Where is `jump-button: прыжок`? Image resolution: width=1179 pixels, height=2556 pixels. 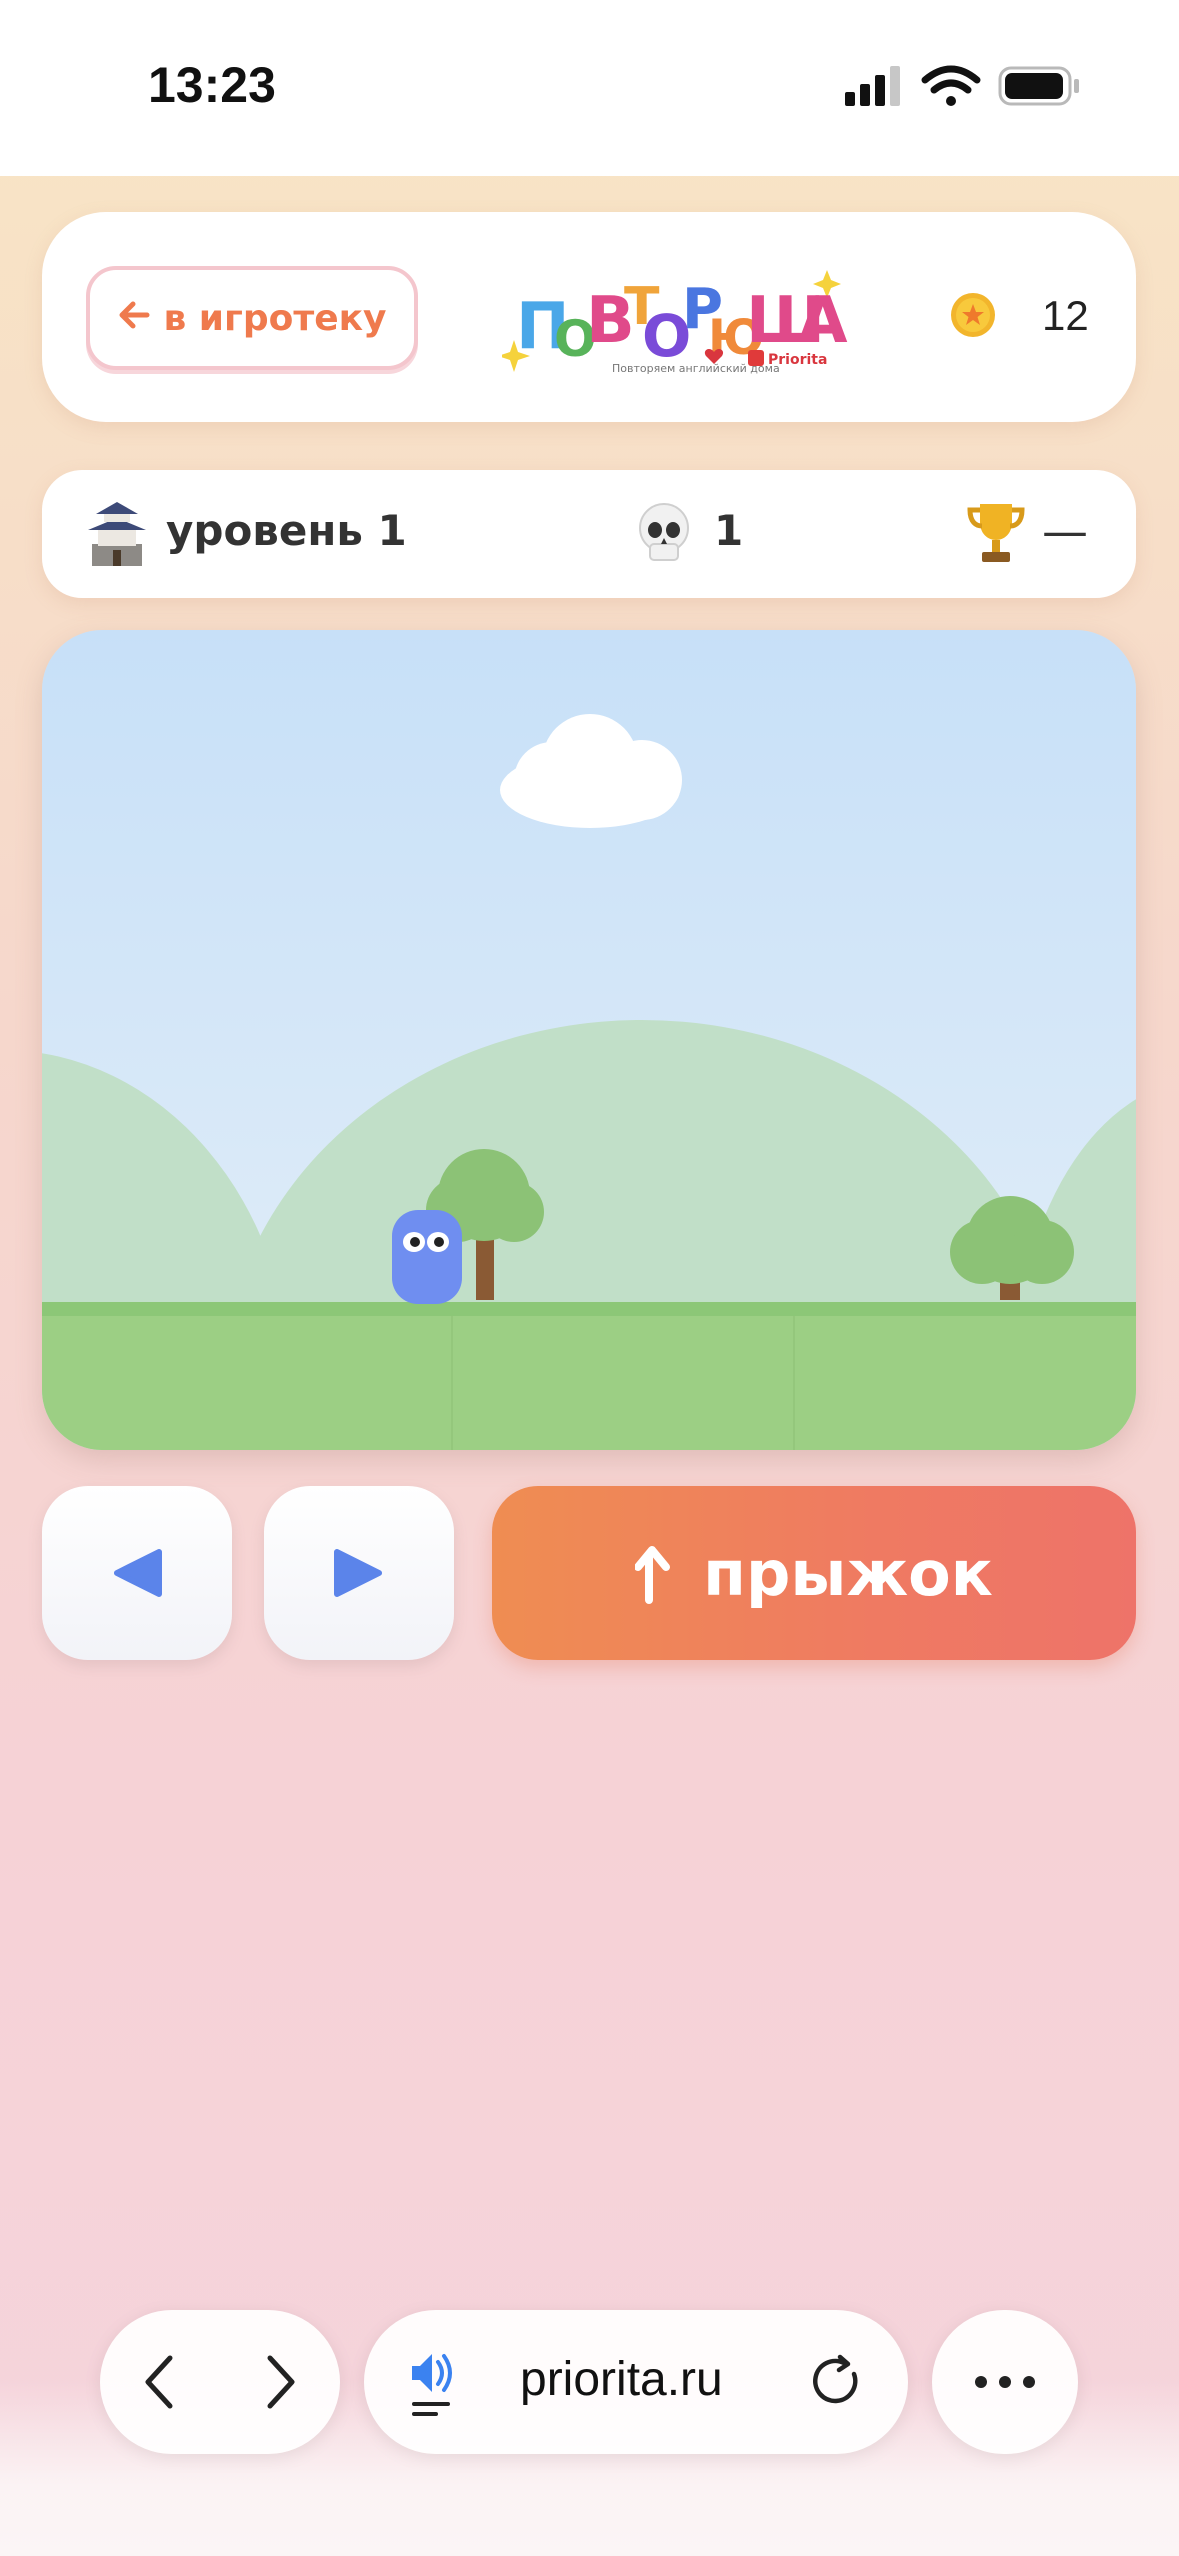
jump-button: прыжок is located at coordinates (814, 1573).